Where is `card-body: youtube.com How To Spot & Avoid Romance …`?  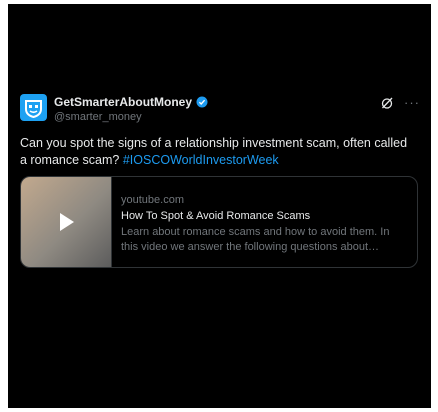 card-body: youtube.com How To Spot & Avoid Romance … is located at coordinates (265, 224).